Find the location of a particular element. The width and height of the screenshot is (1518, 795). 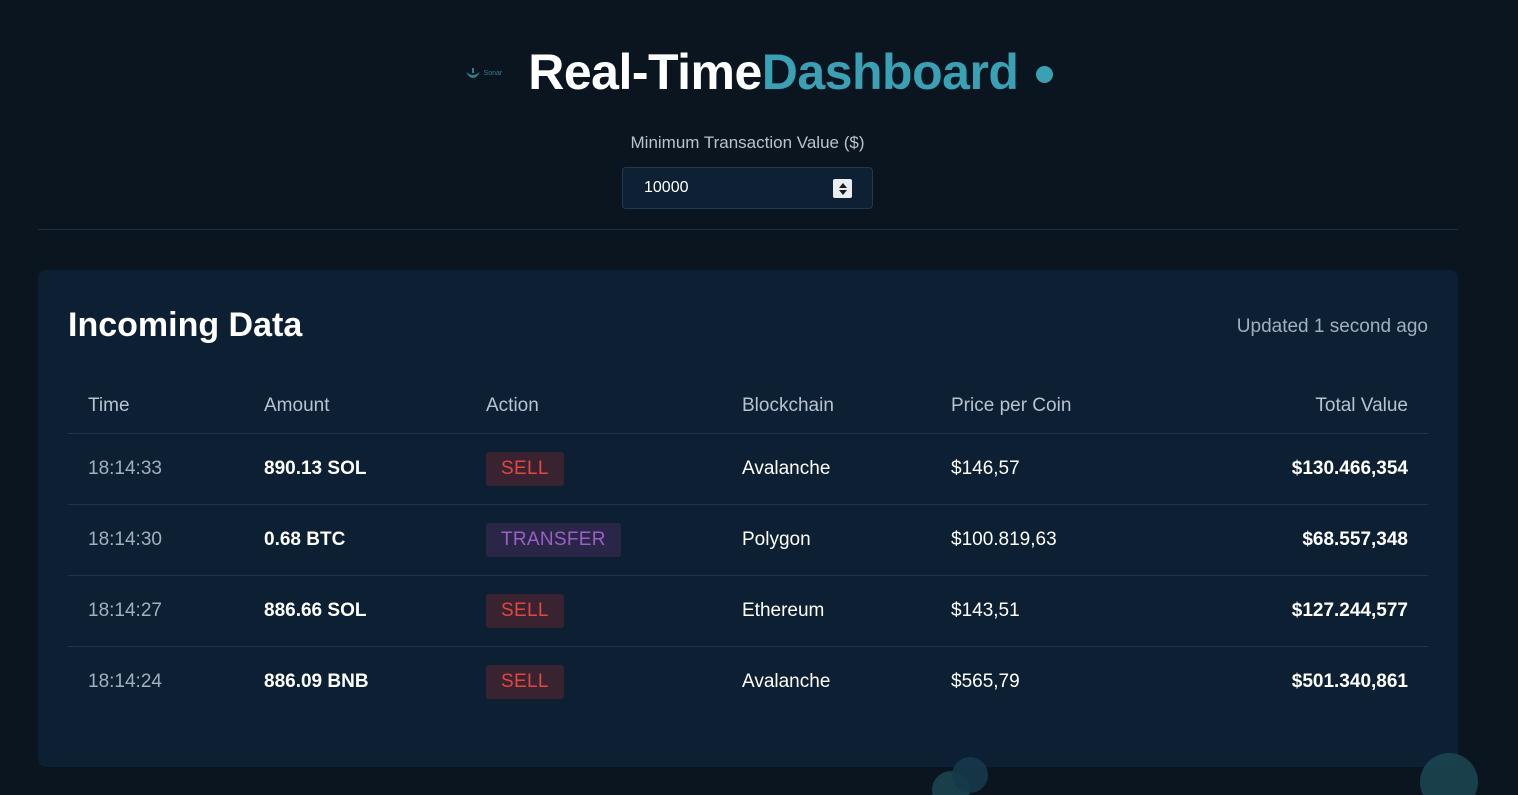

cell-time: 18:14:30 is located at coordinates (156, 540).